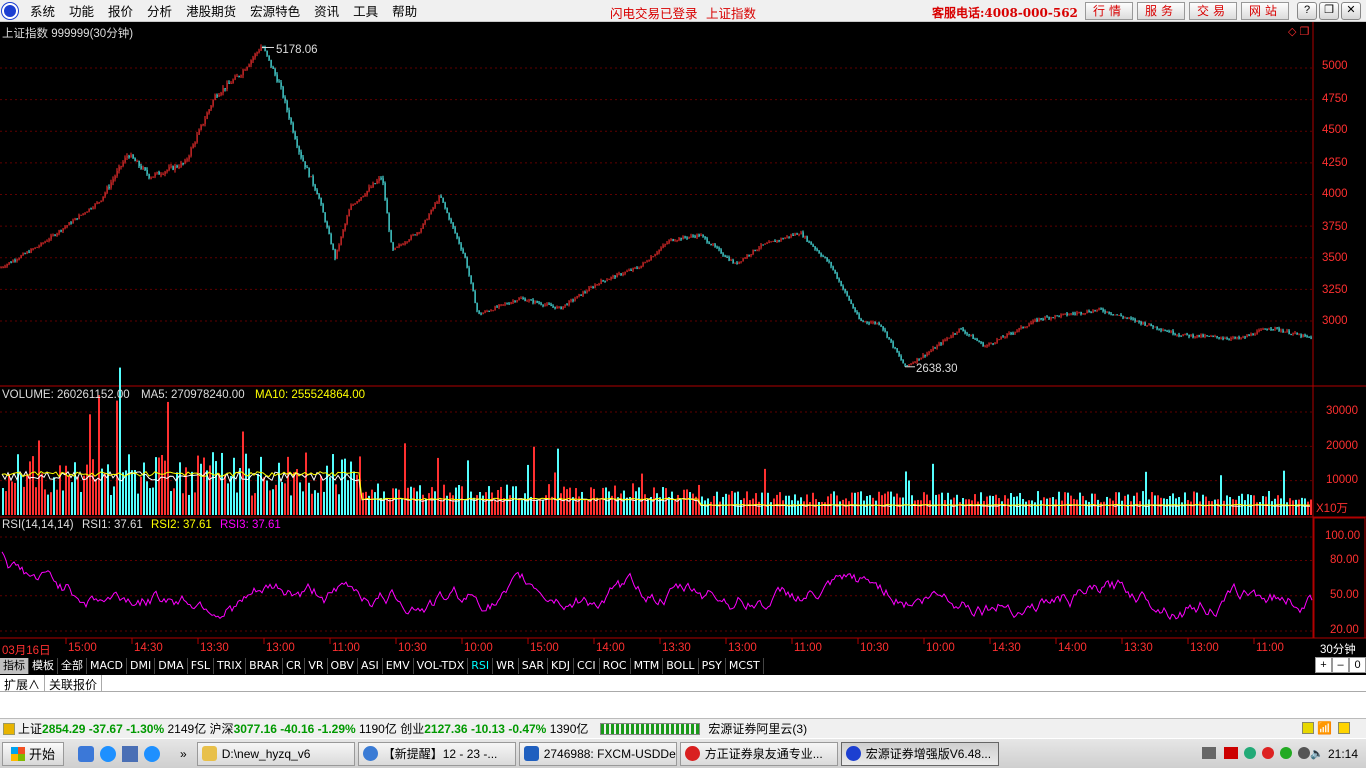 The width and height of the screenshot is (1366, 768). What do you see at coordinates (1338, 649) in the screenshot?
I see `period-label: 30分钟` at bounding box center [1338, 649].